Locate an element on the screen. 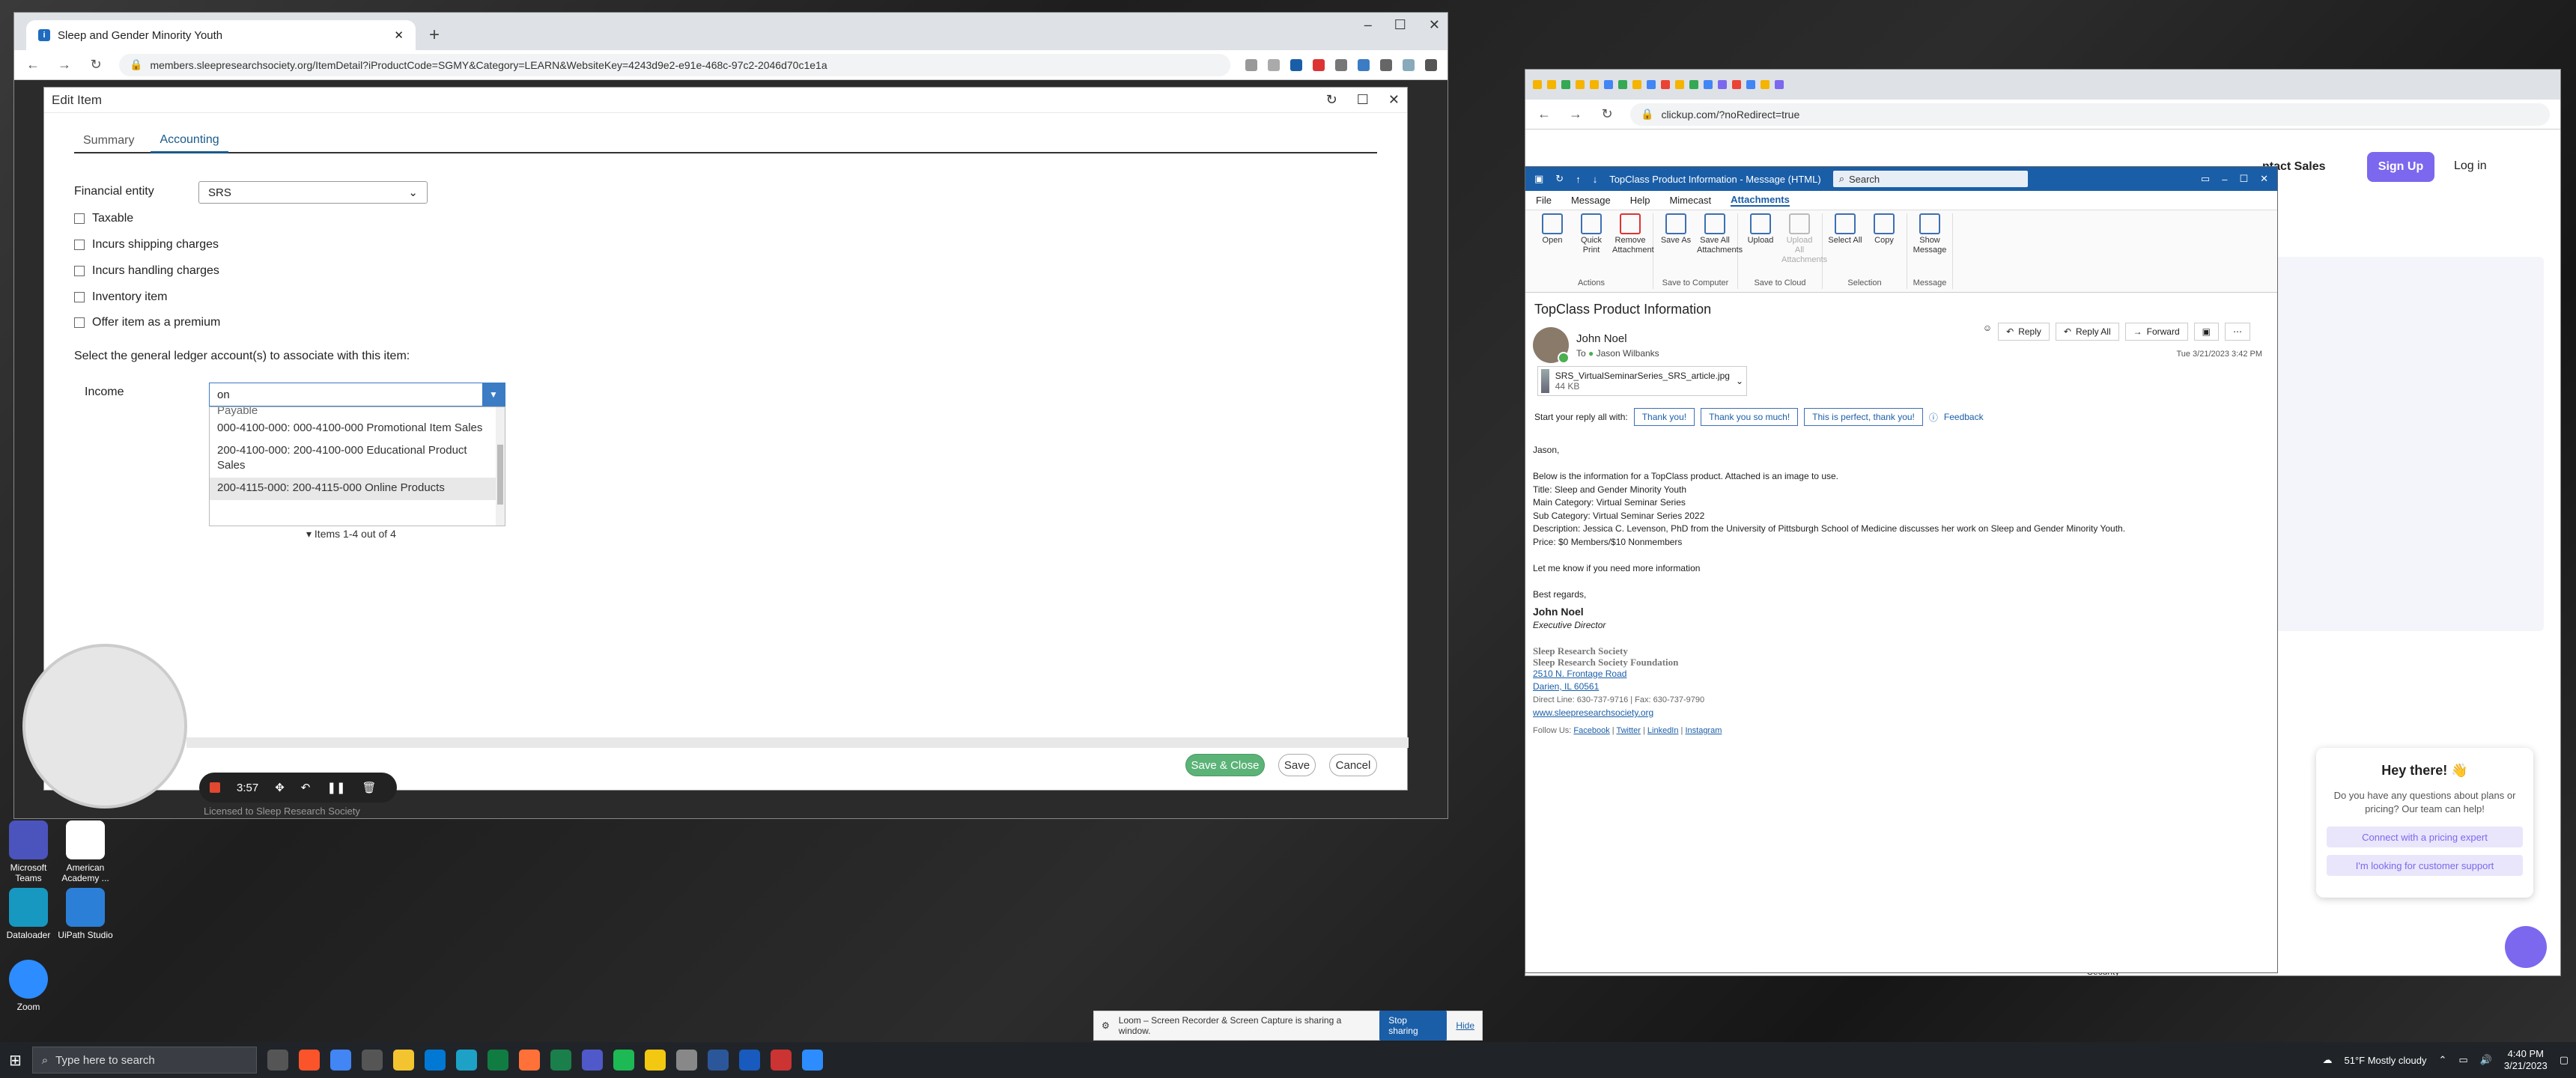  address-link: Darien, IL 60561 is located at coordinates (1566, 686).